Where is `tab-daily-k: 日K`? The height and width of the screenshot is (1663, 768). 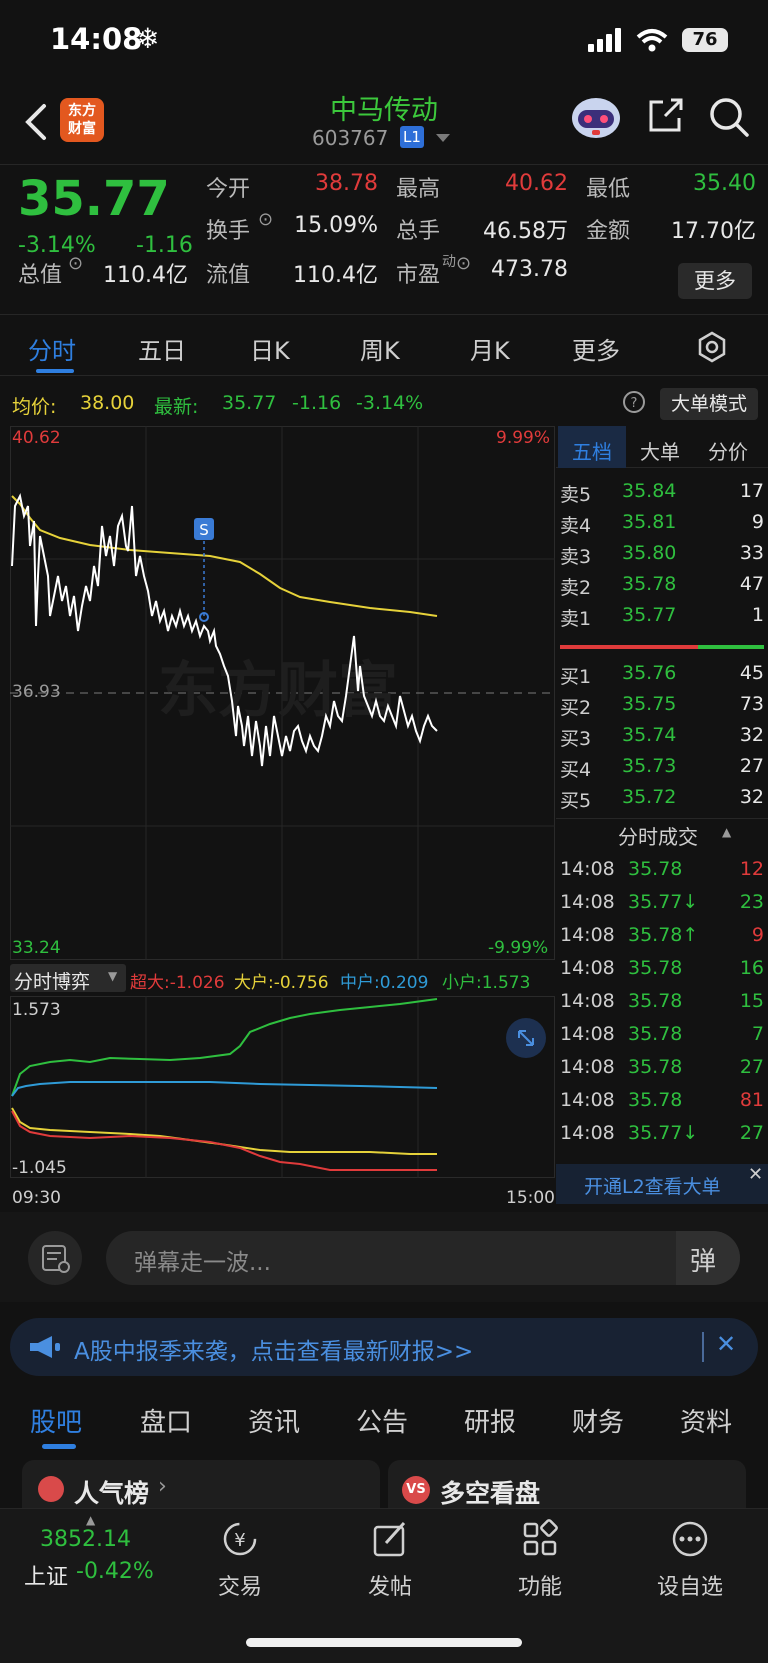
tab-daily-k: 日K is located at coordinates (270, 348).